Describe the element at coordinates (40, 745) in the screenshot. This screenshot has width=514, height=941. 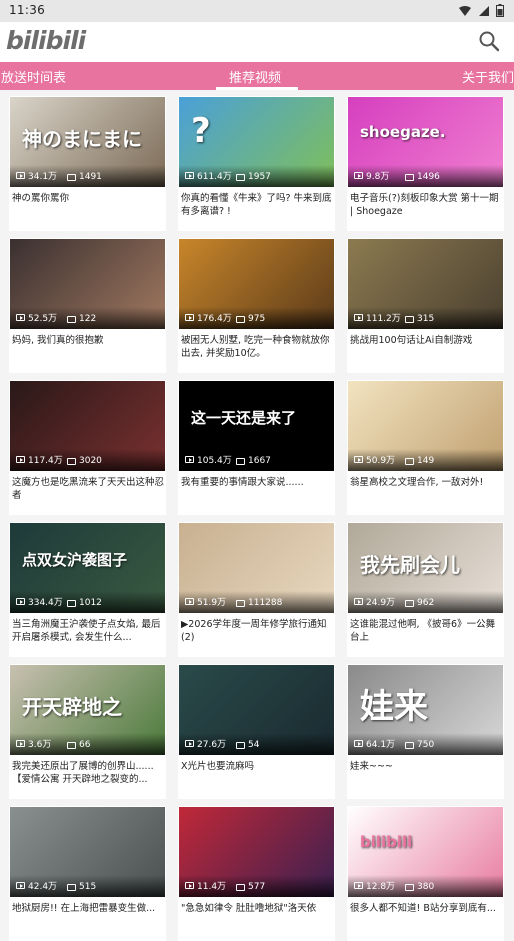
I see `view-count-text: 3.6万` at that location.